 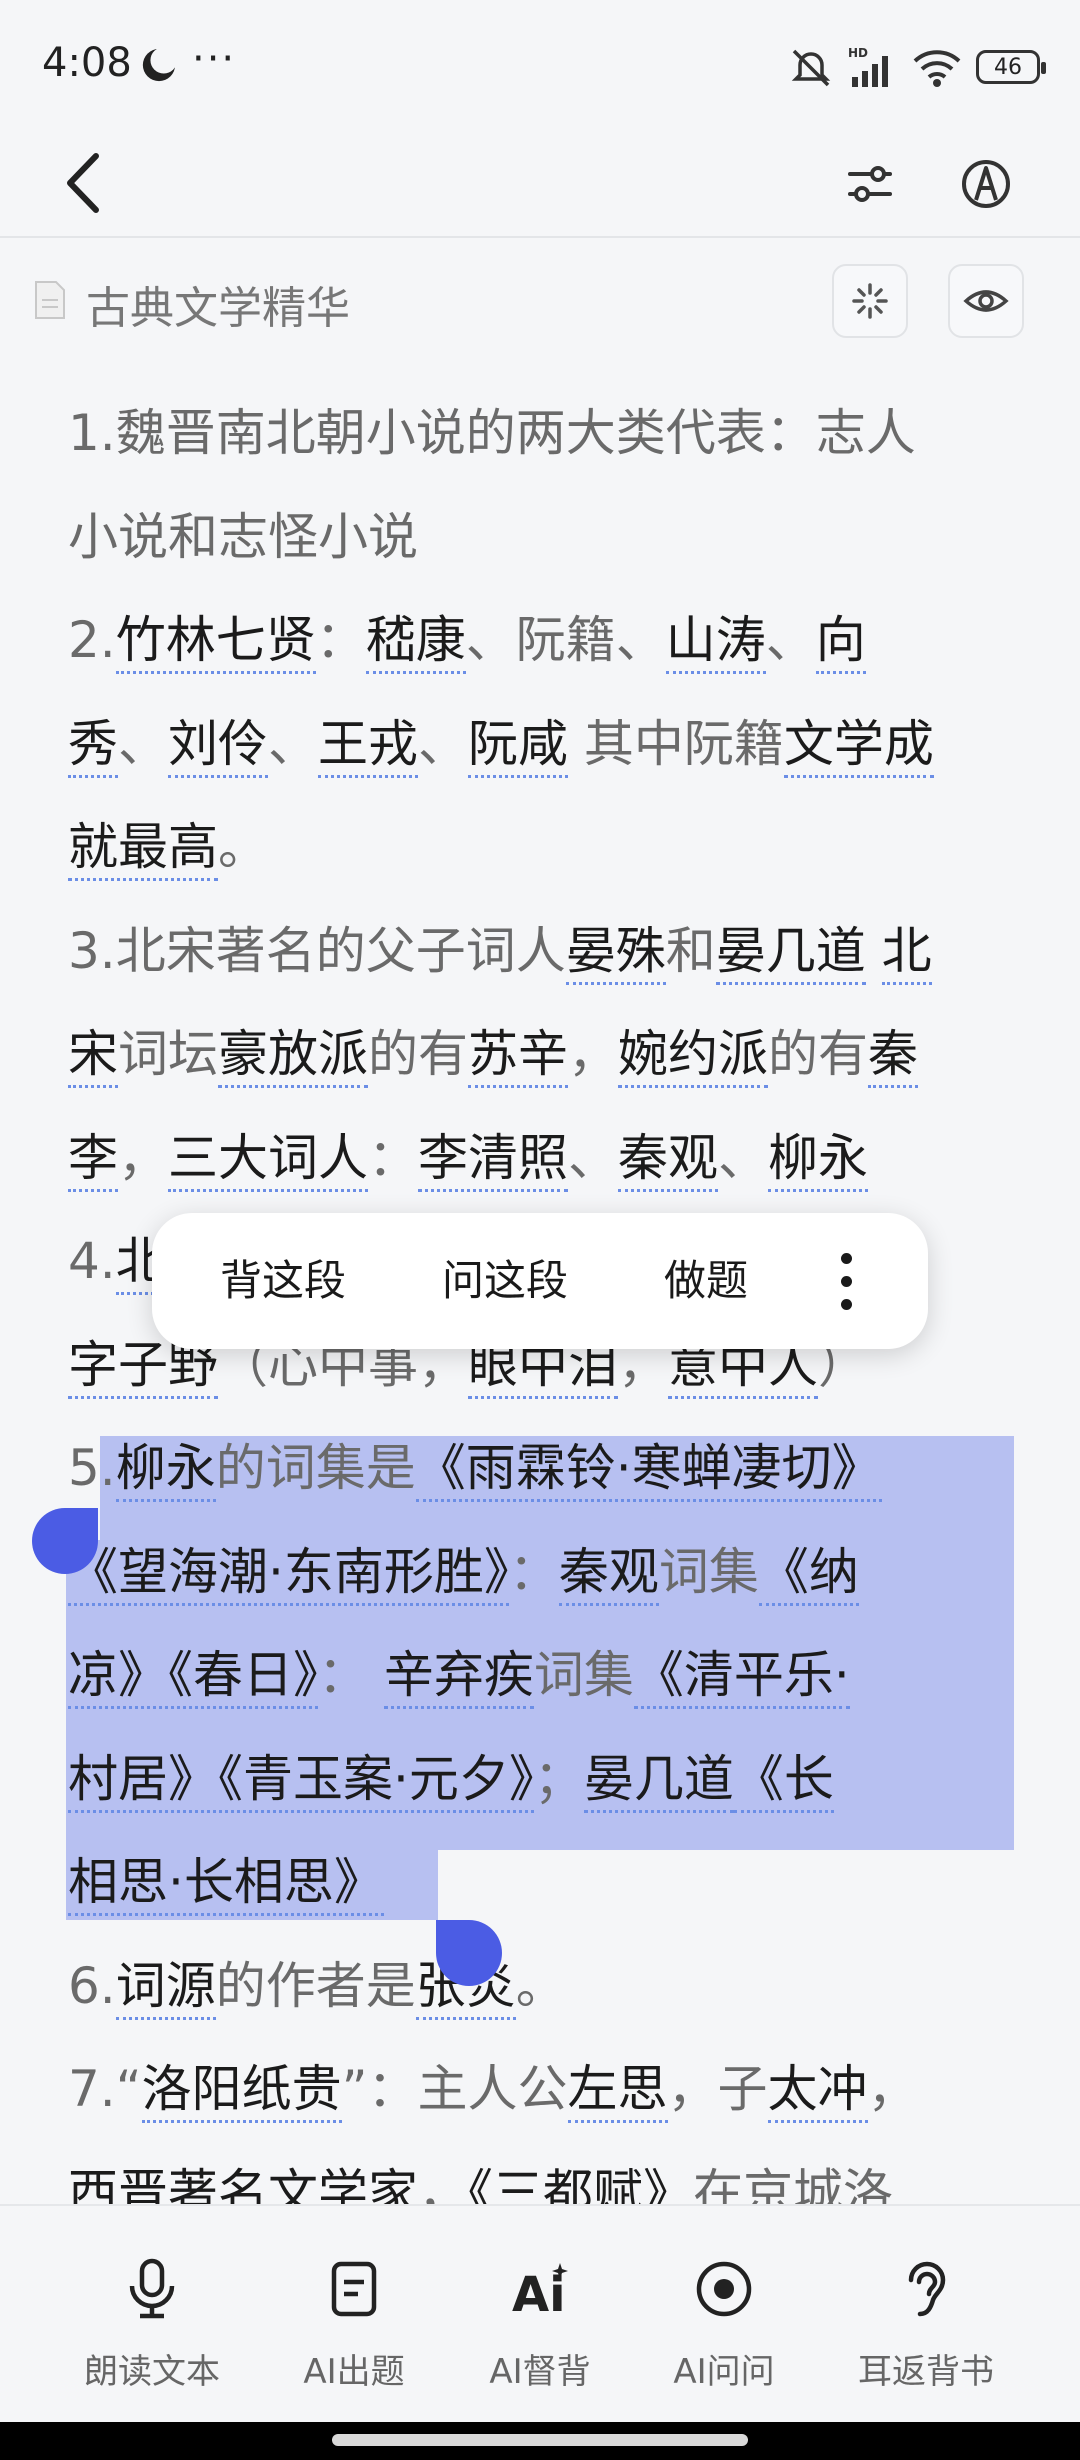 I want to click on tab-ai-recite: Ai AI督背, so click(x=540, y=2315).